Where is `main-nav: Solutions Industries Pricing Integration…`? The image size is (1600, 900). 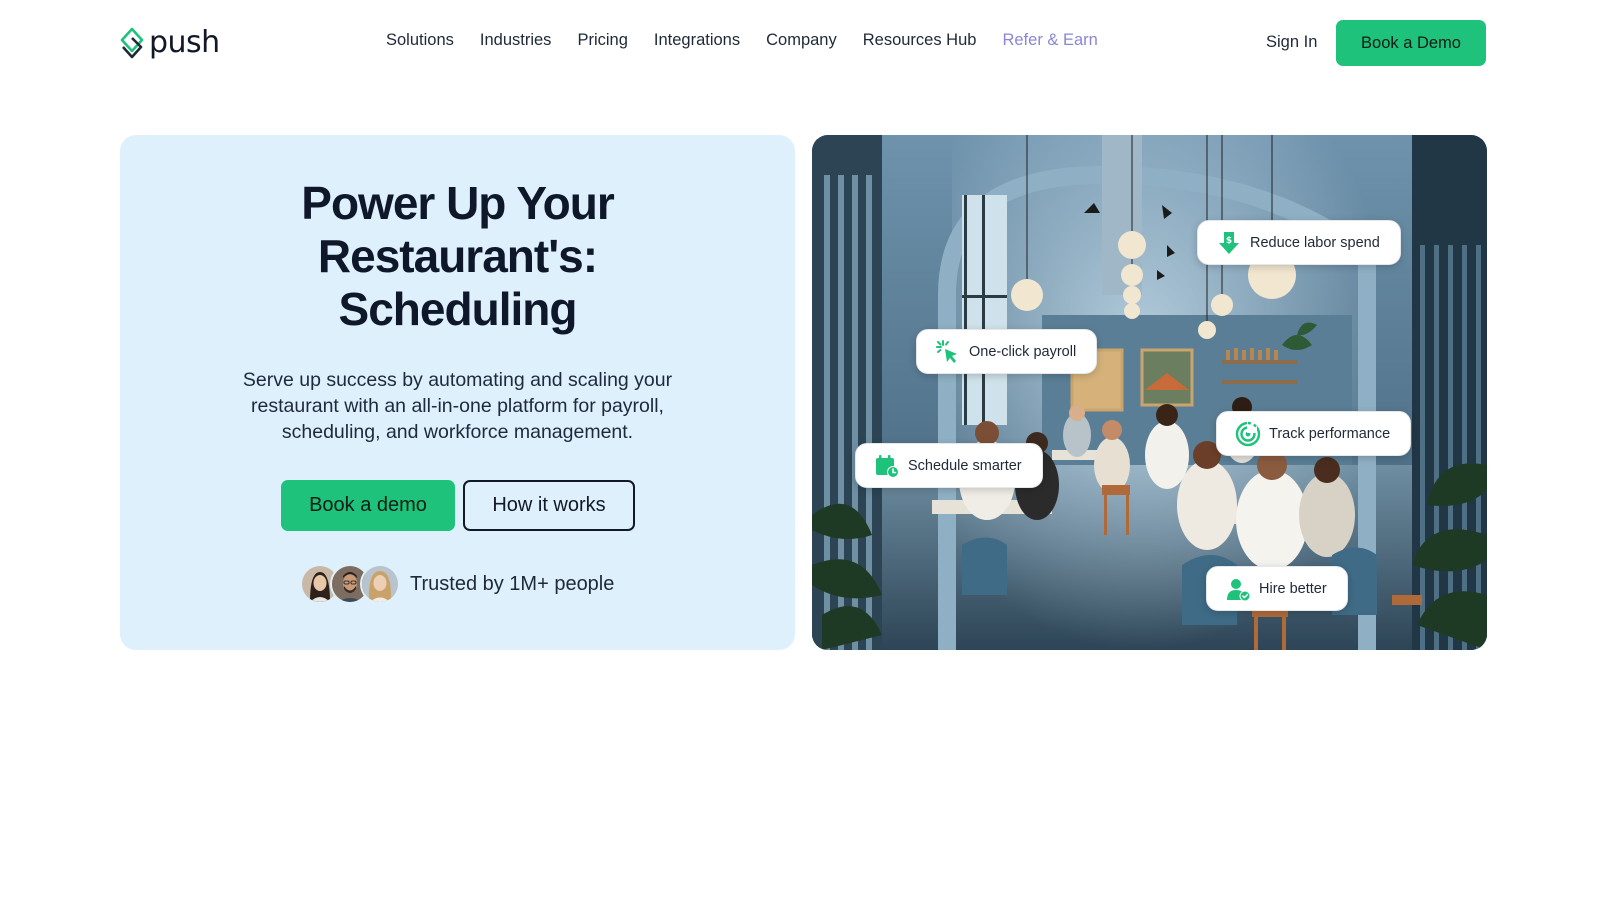
main-nav: Solutions Industries Pricing Integration… is located at coordinates (742, 40).